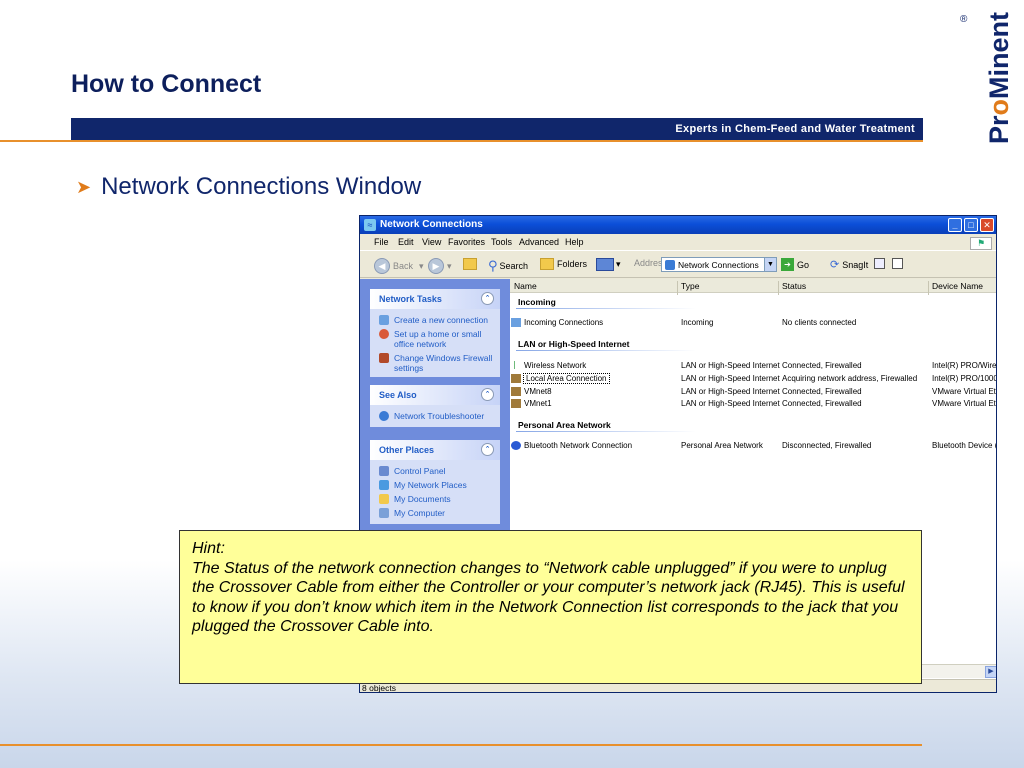 This screenshot has width=1024, height=768. I want to click on see-also-header: See Also ⌃, so click(435, 395).